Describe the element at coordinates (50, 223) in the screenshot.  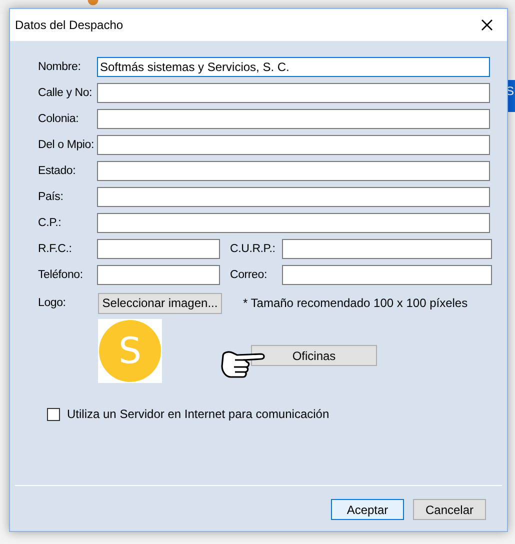
I see `field-label: C.P.:` at that location.